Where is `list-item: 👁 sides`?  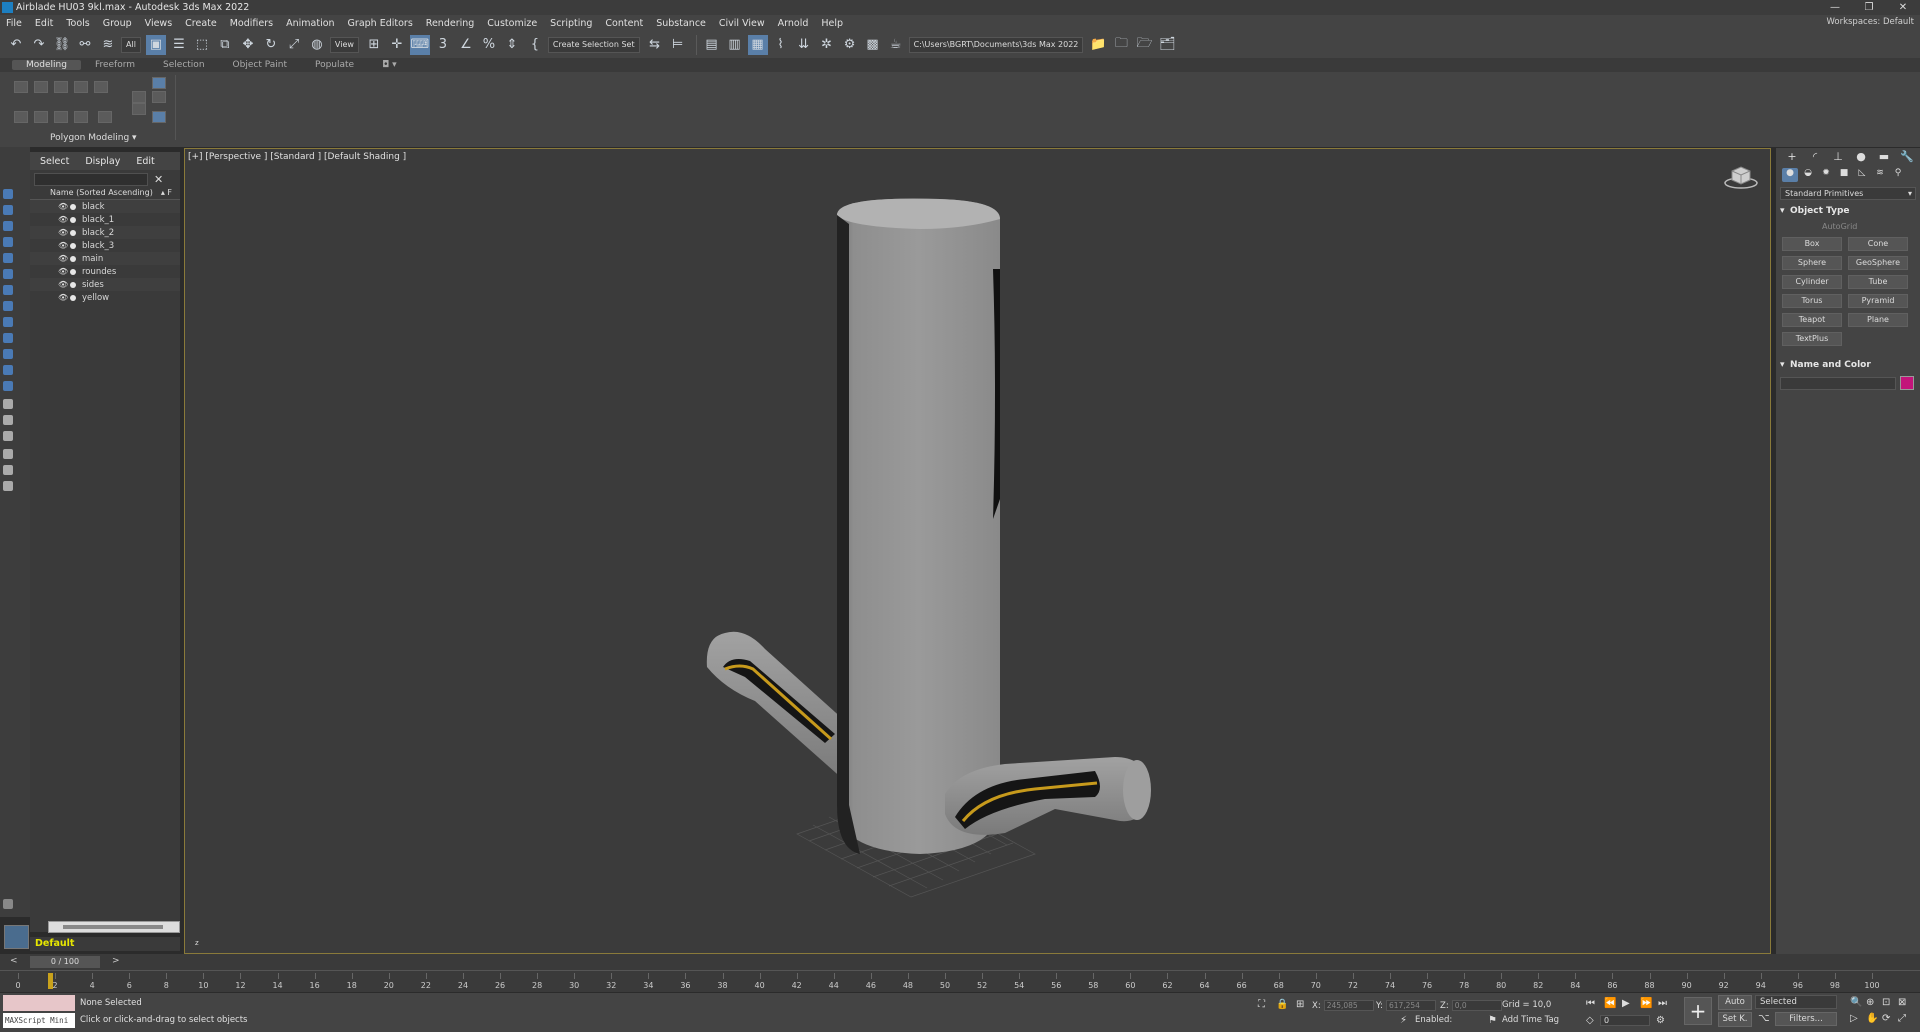
list-item: 👁 sides is located at coordinates (105, 284).